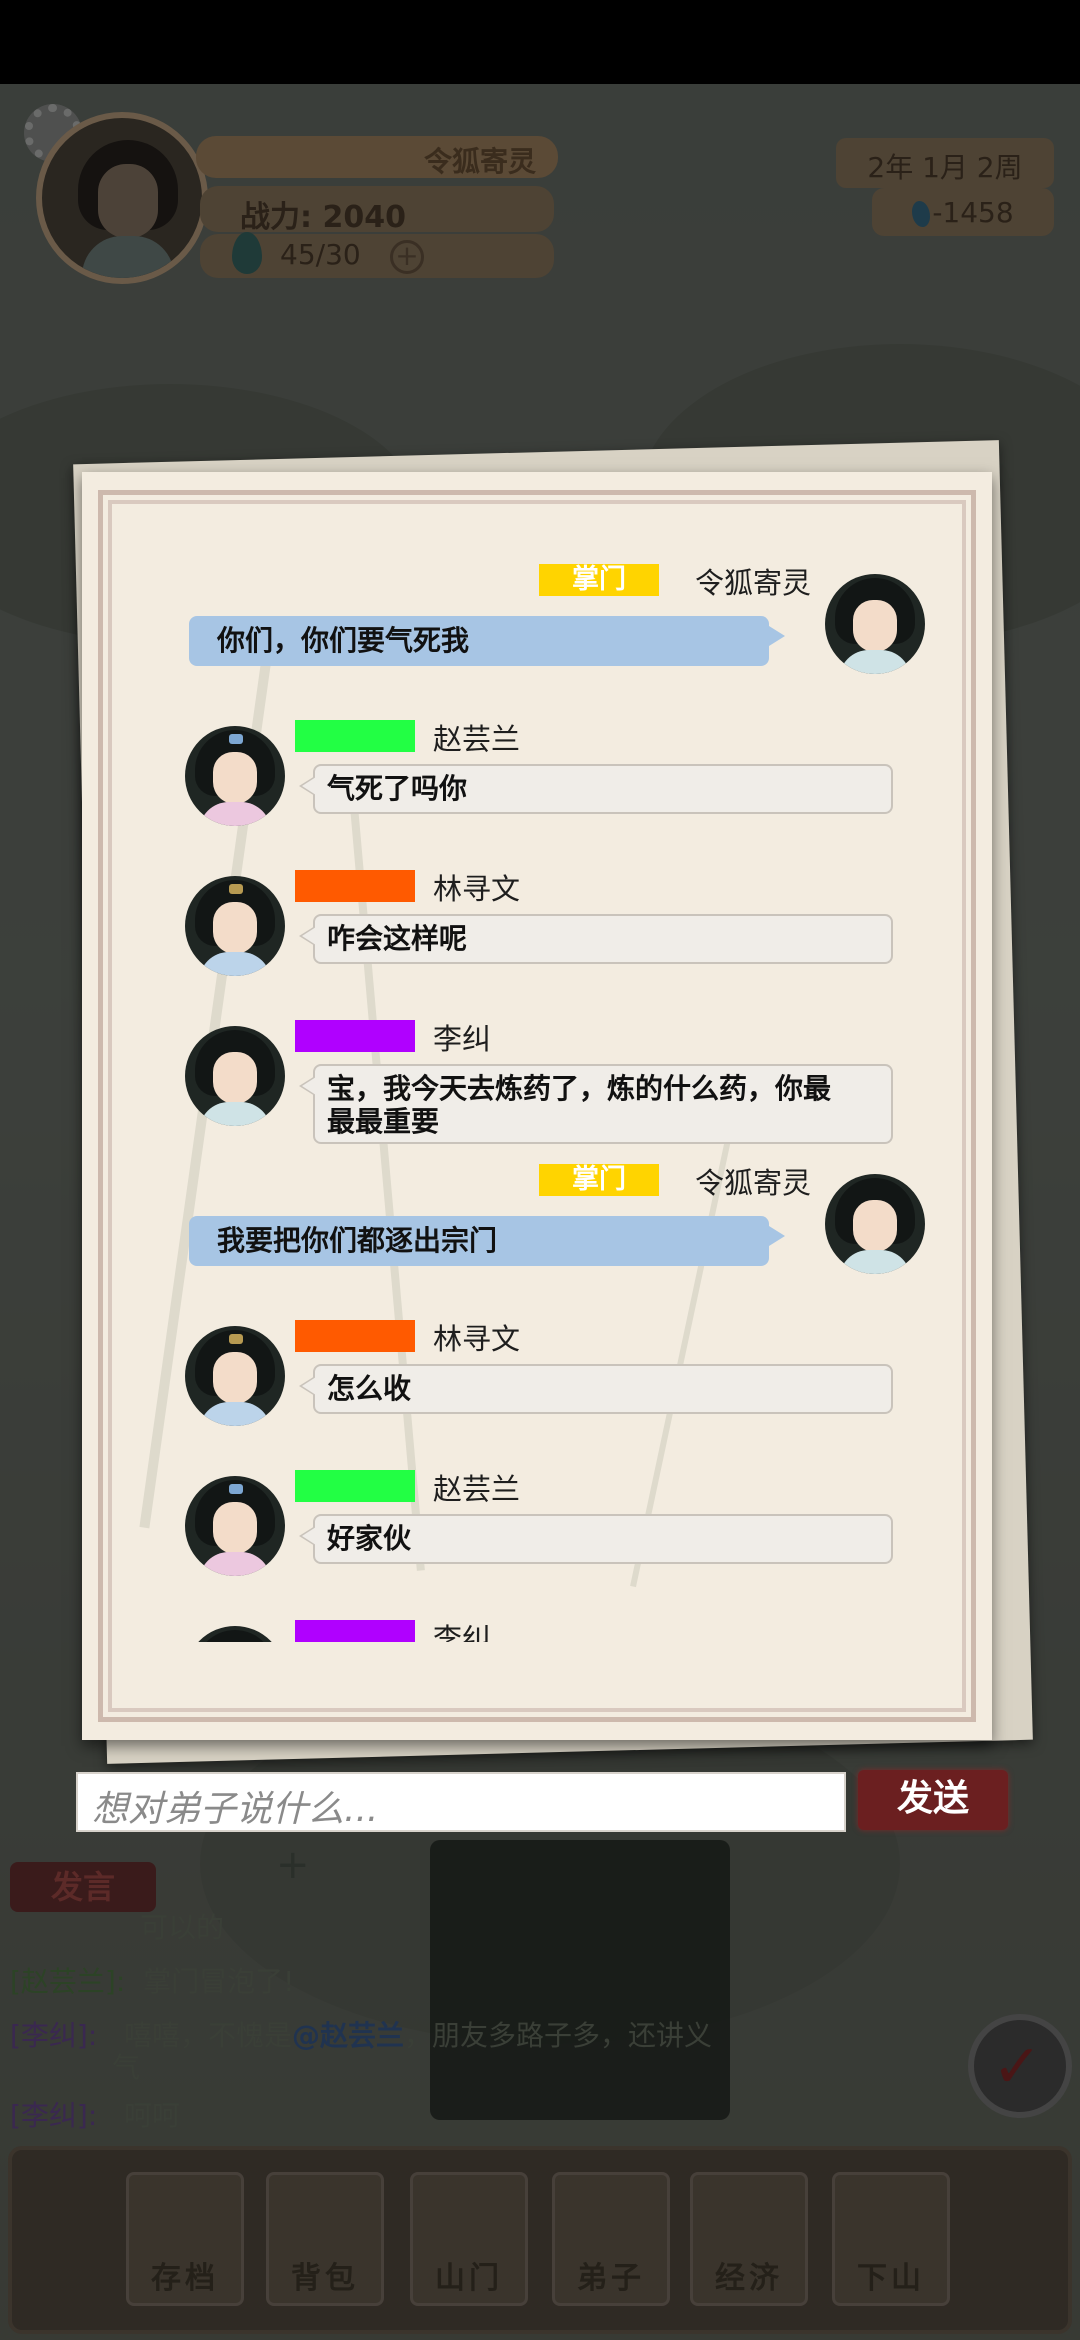  Describe the element at coordinates (95, 2115) in the screenshot. I see `world-chat-line: [李纠]: 呵呵` at that location.